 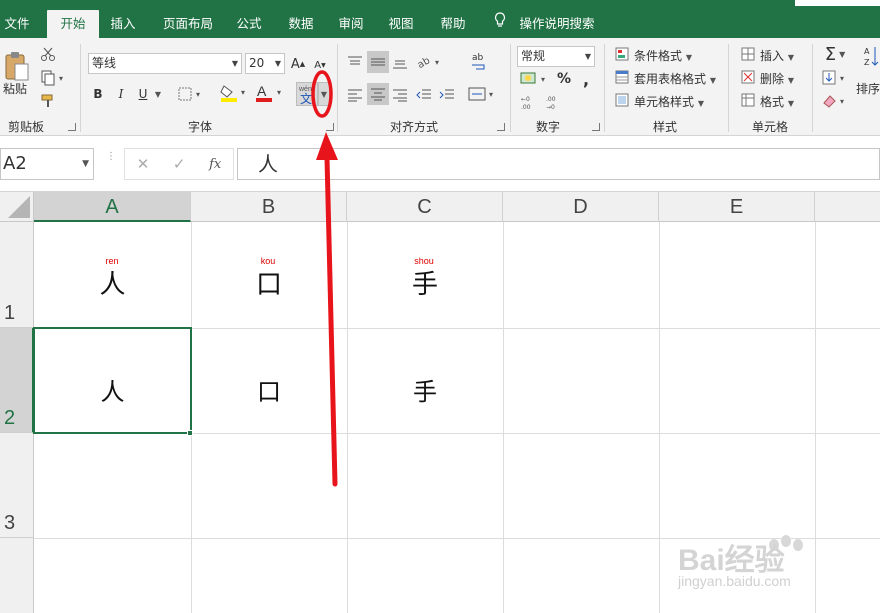 What do you see at coordinates (663, 55) in the screenshot?
I see `conditional-format-button: 条件格式 ▼` at bounding box center [663, 55].